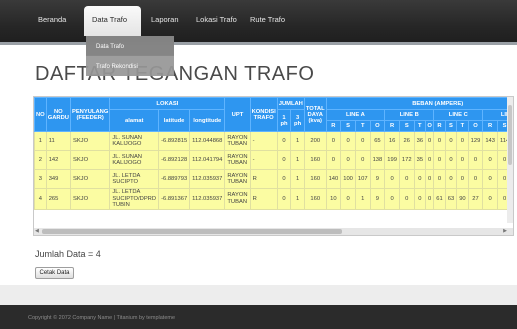  What do you see at coordinates (90, 114) in the screenshot?
I see `col-header-penyulang: PENYULANG (FEEDER)` at bounding box center [90, 114].